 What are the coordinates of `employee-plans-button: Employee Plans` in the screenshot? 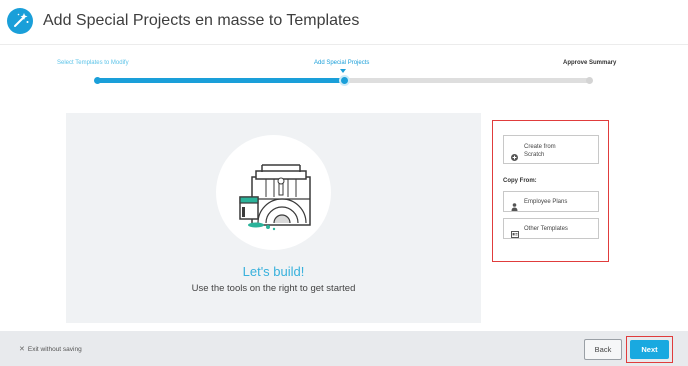 It's located at (551, 201).